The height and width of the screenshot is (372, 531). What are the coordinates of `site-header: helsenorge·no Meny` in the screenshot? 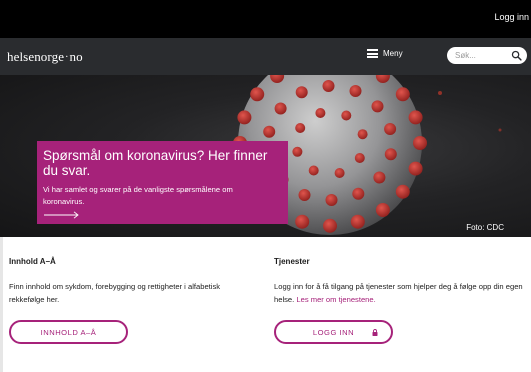 It's located at (265, 56).